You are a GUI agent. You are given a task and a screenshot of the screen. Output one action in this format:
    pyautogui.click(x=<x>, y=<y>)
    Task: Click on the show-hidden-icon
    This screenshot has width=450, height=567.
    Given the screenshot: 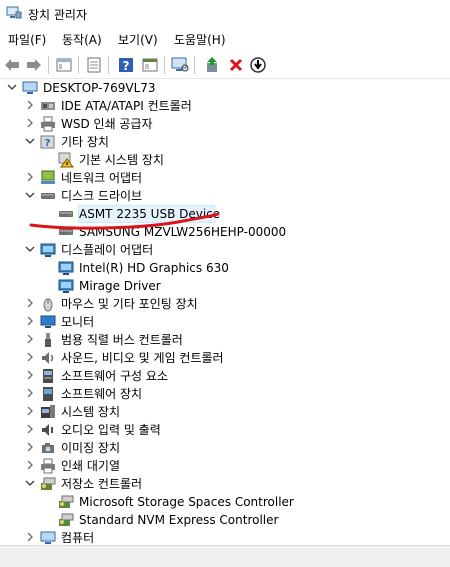 What is the action you would take?
    pyautogui.click(x=150, y=65)
    